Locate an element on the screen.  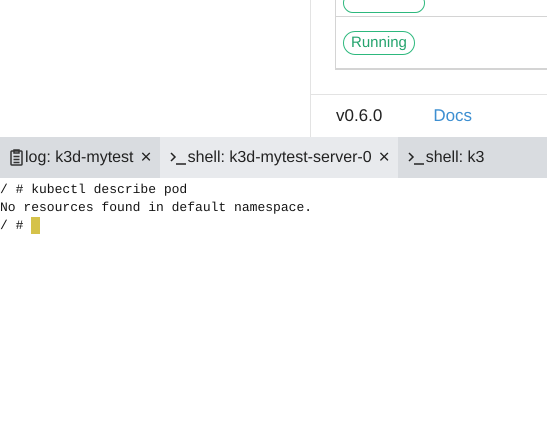
terminal-line: No resources found in default namespace. is located at coordinates (157, 208).